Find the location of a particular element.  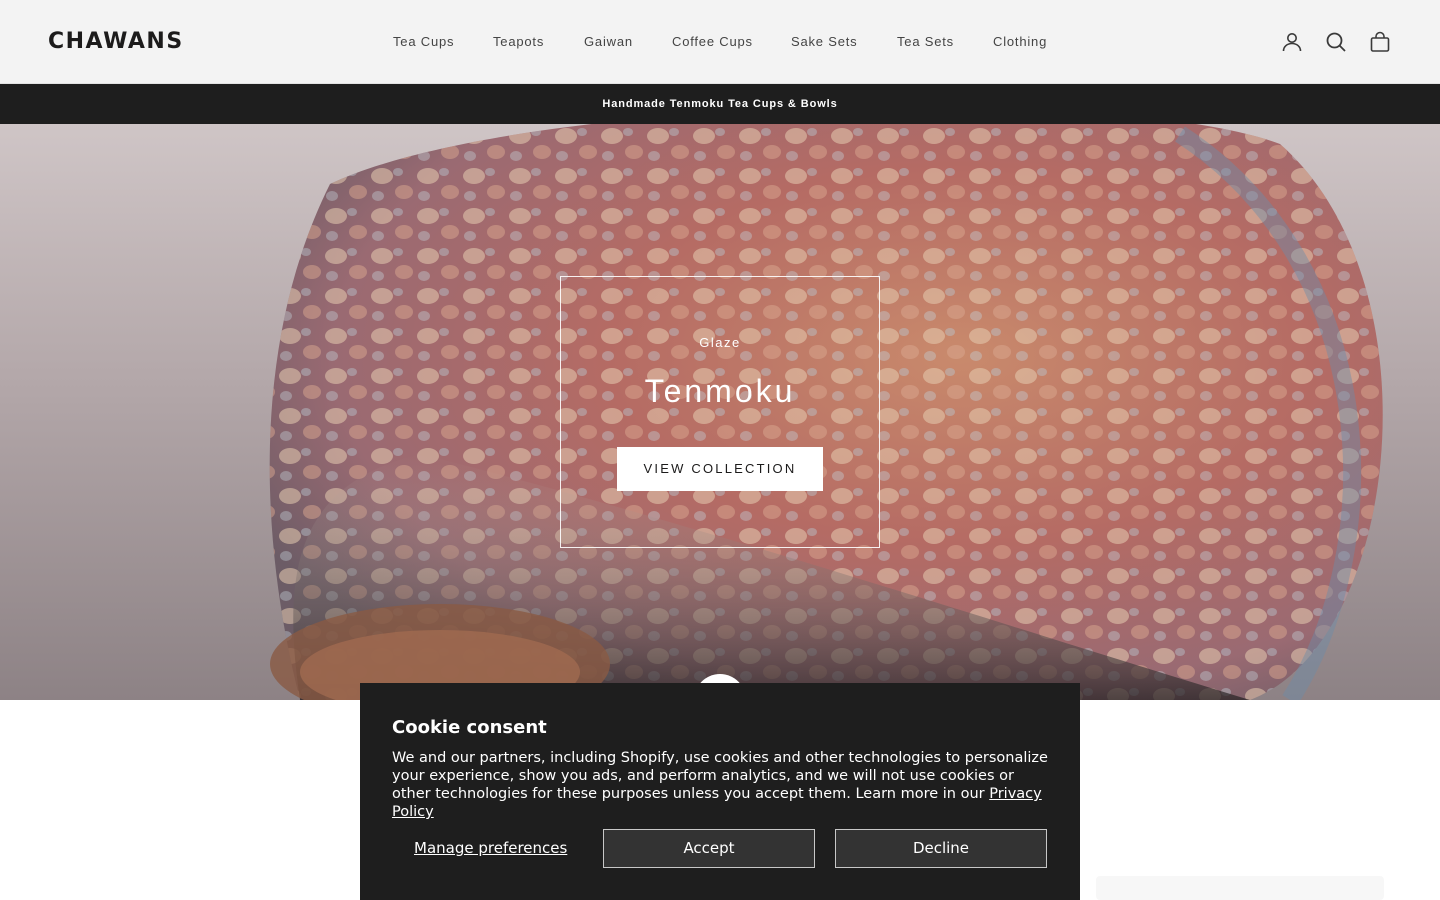

nav-item-sake-sets: Sake Sets is located at coordinates (824, 42).